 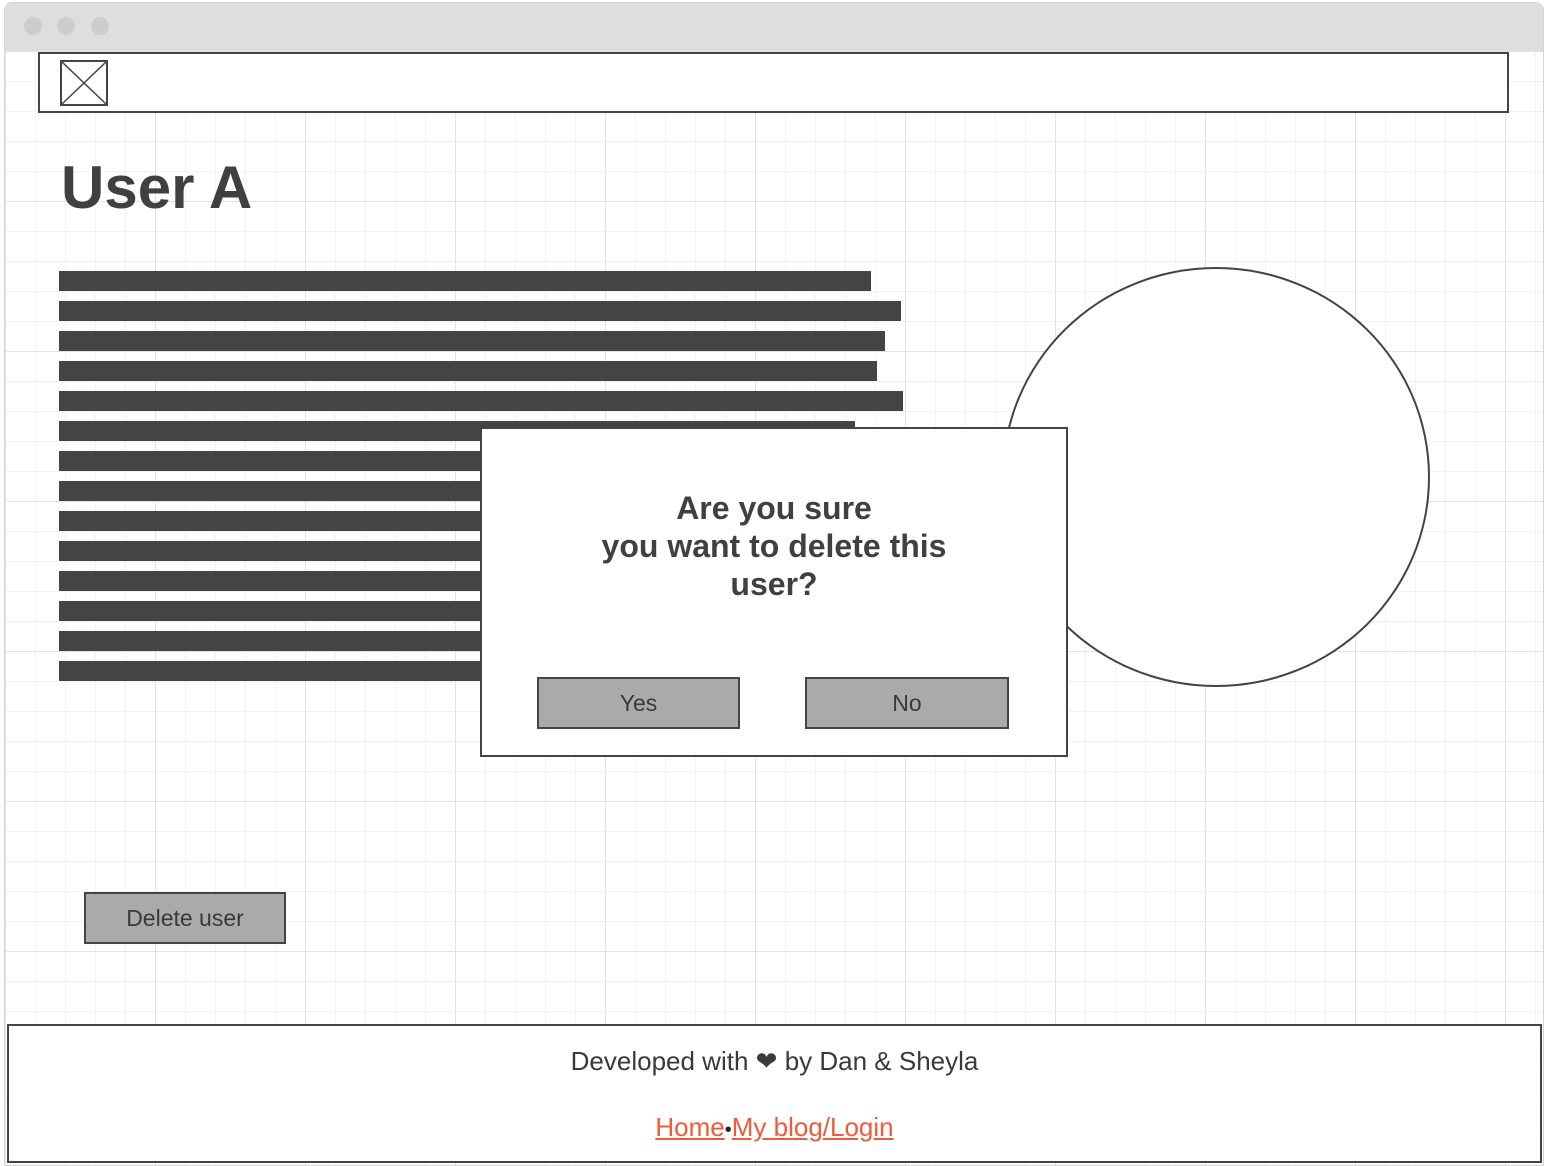 What do you see at coordinates (33, 26) in the screenshot?
I see `window-close-dot` at bounding box center [33, 26].